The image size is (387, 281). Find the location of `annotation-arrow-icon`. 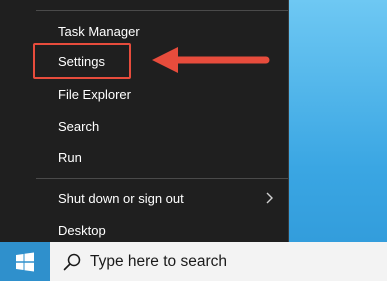

annotation-arrow-icon is located at coordinates (211, 60).